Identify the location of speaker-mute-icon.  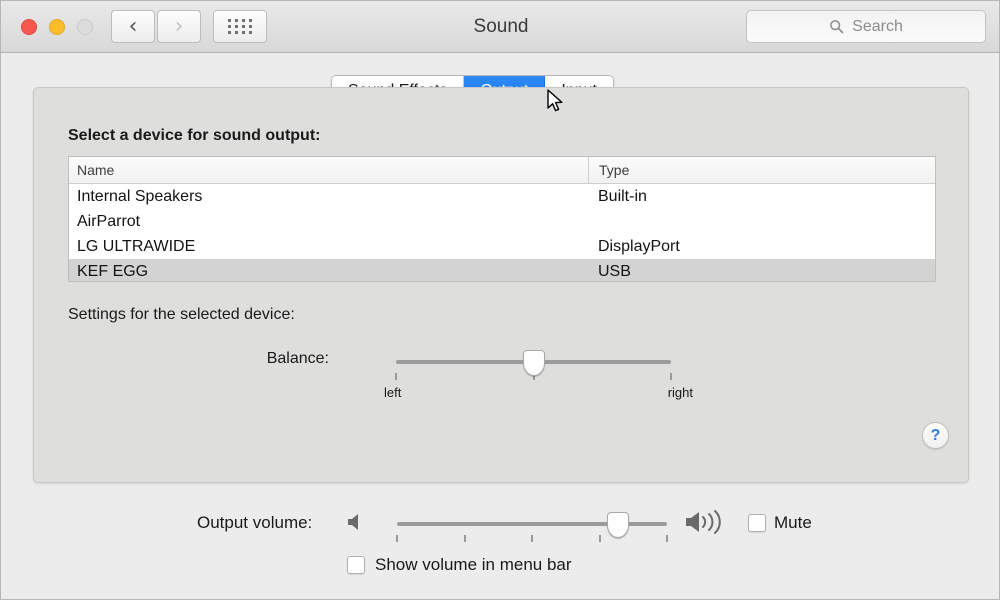
(353, 522).